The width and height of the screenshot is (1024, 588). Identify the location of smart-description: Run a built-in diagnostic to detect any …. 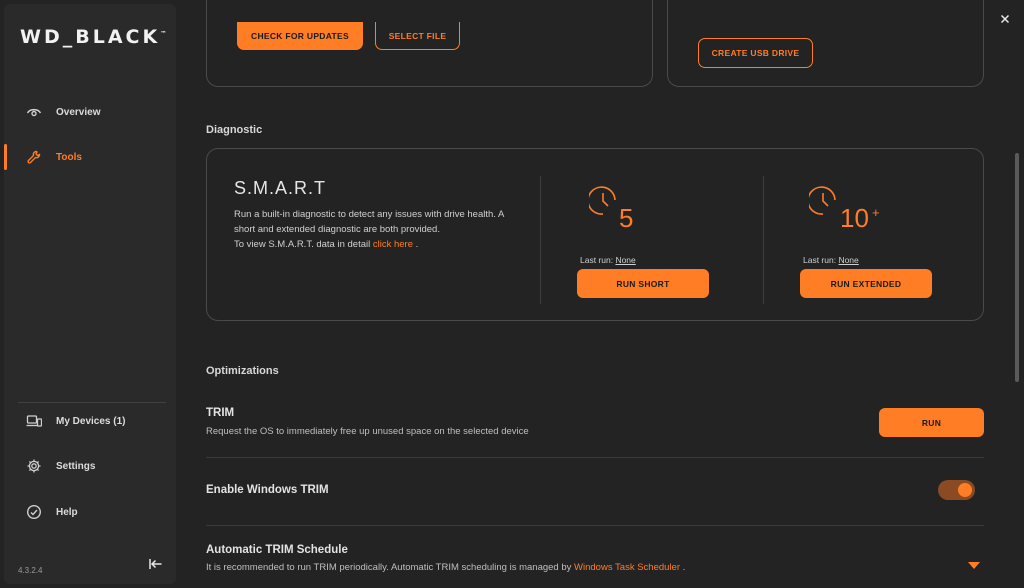
(379, 229).